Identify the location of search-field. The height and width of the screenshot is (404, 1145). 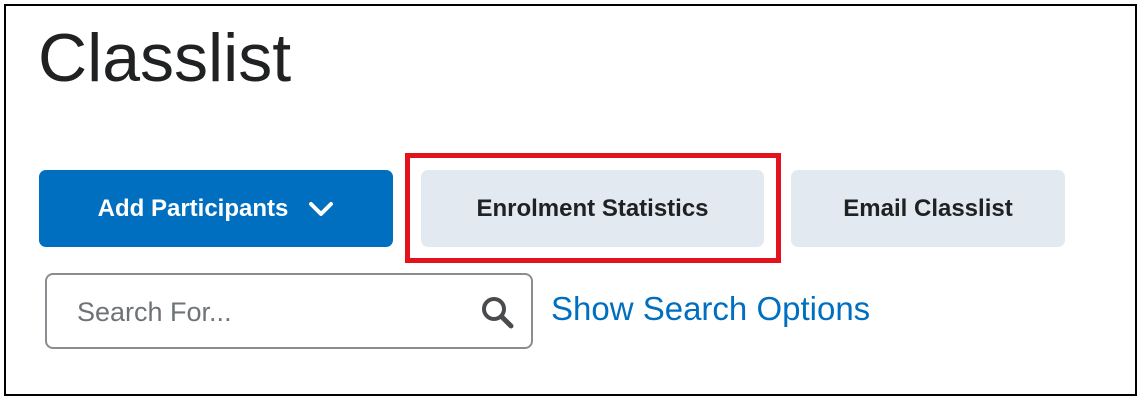
(289, 311).